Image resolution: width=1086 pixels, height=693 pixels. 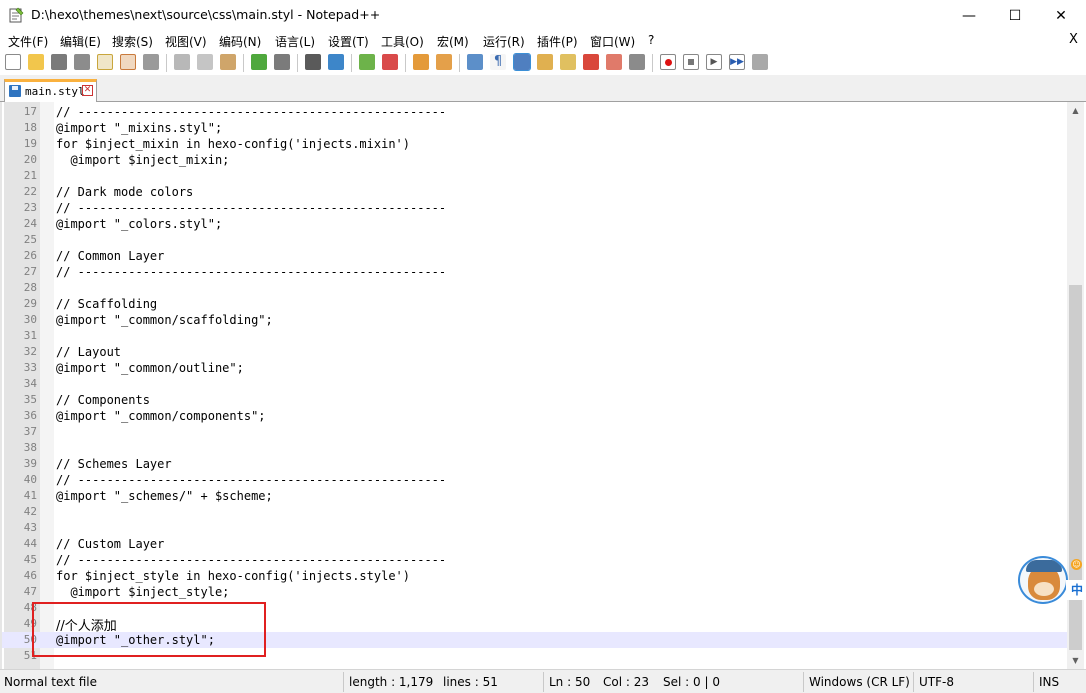 What do you see at coordinates (714, 62) in the screenshot?
I see `playback-macro-icon: ▶` at bounding box center [714, 62].